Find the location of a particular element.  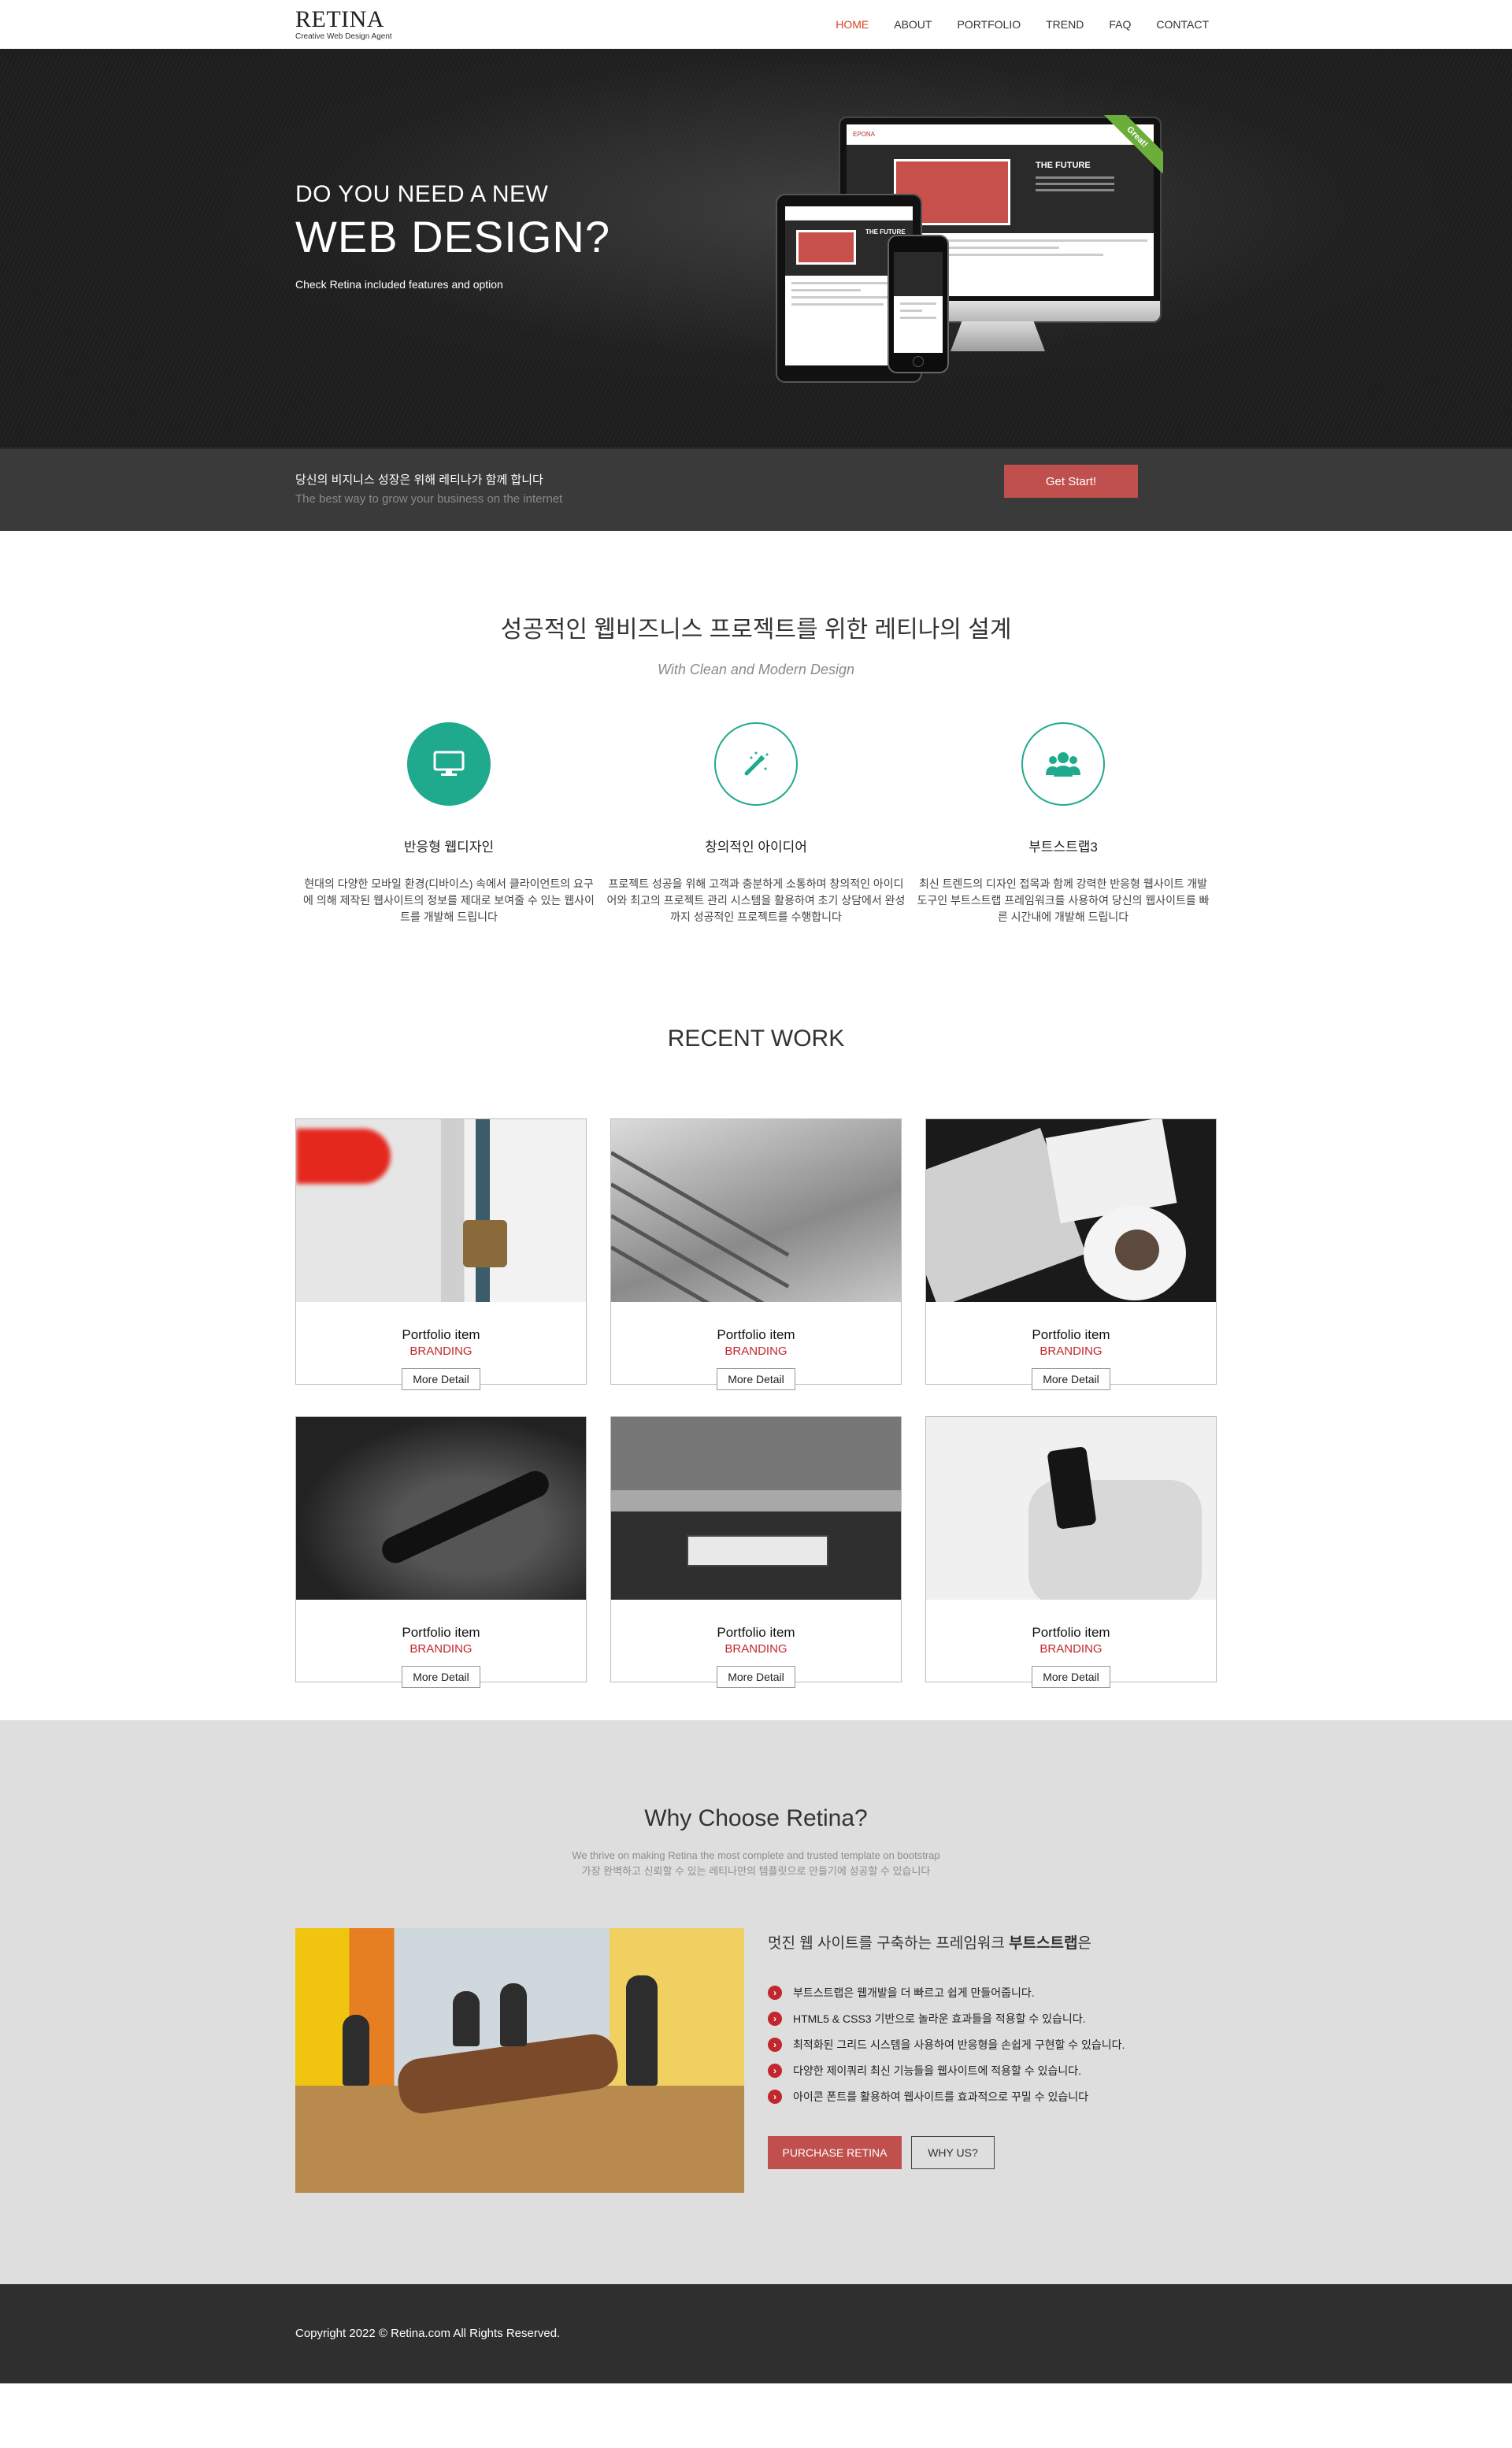

why-heading: 멋진 웹 사이트를 구축하는 프레임워크 부트스트랩은 is located at coordinates (946, 1942).